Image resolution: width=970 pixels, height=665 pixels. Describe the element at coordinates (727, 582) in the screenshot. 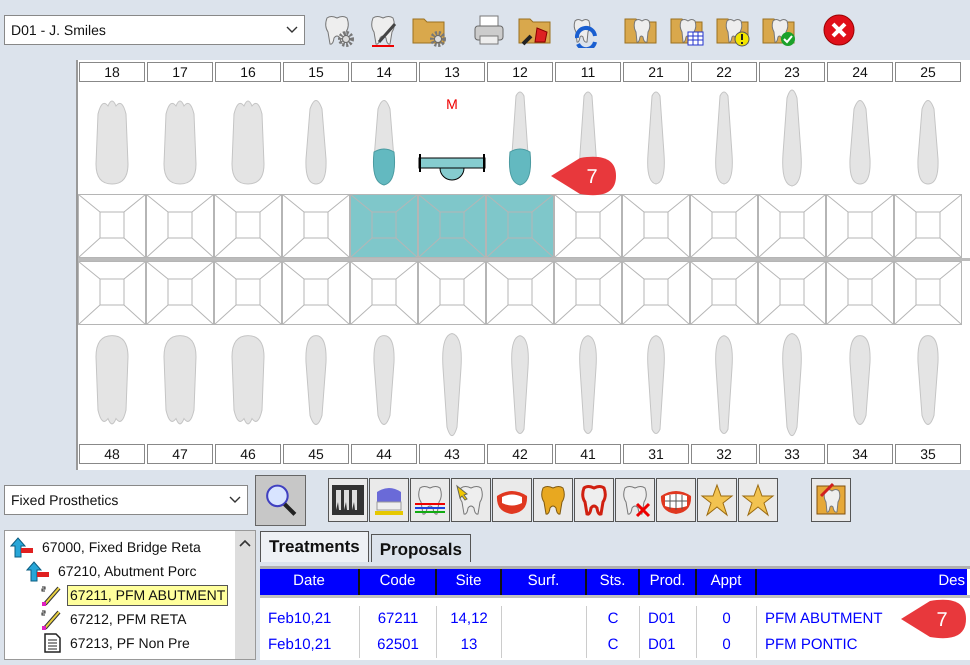

I see `column-header: Appt` at that location.